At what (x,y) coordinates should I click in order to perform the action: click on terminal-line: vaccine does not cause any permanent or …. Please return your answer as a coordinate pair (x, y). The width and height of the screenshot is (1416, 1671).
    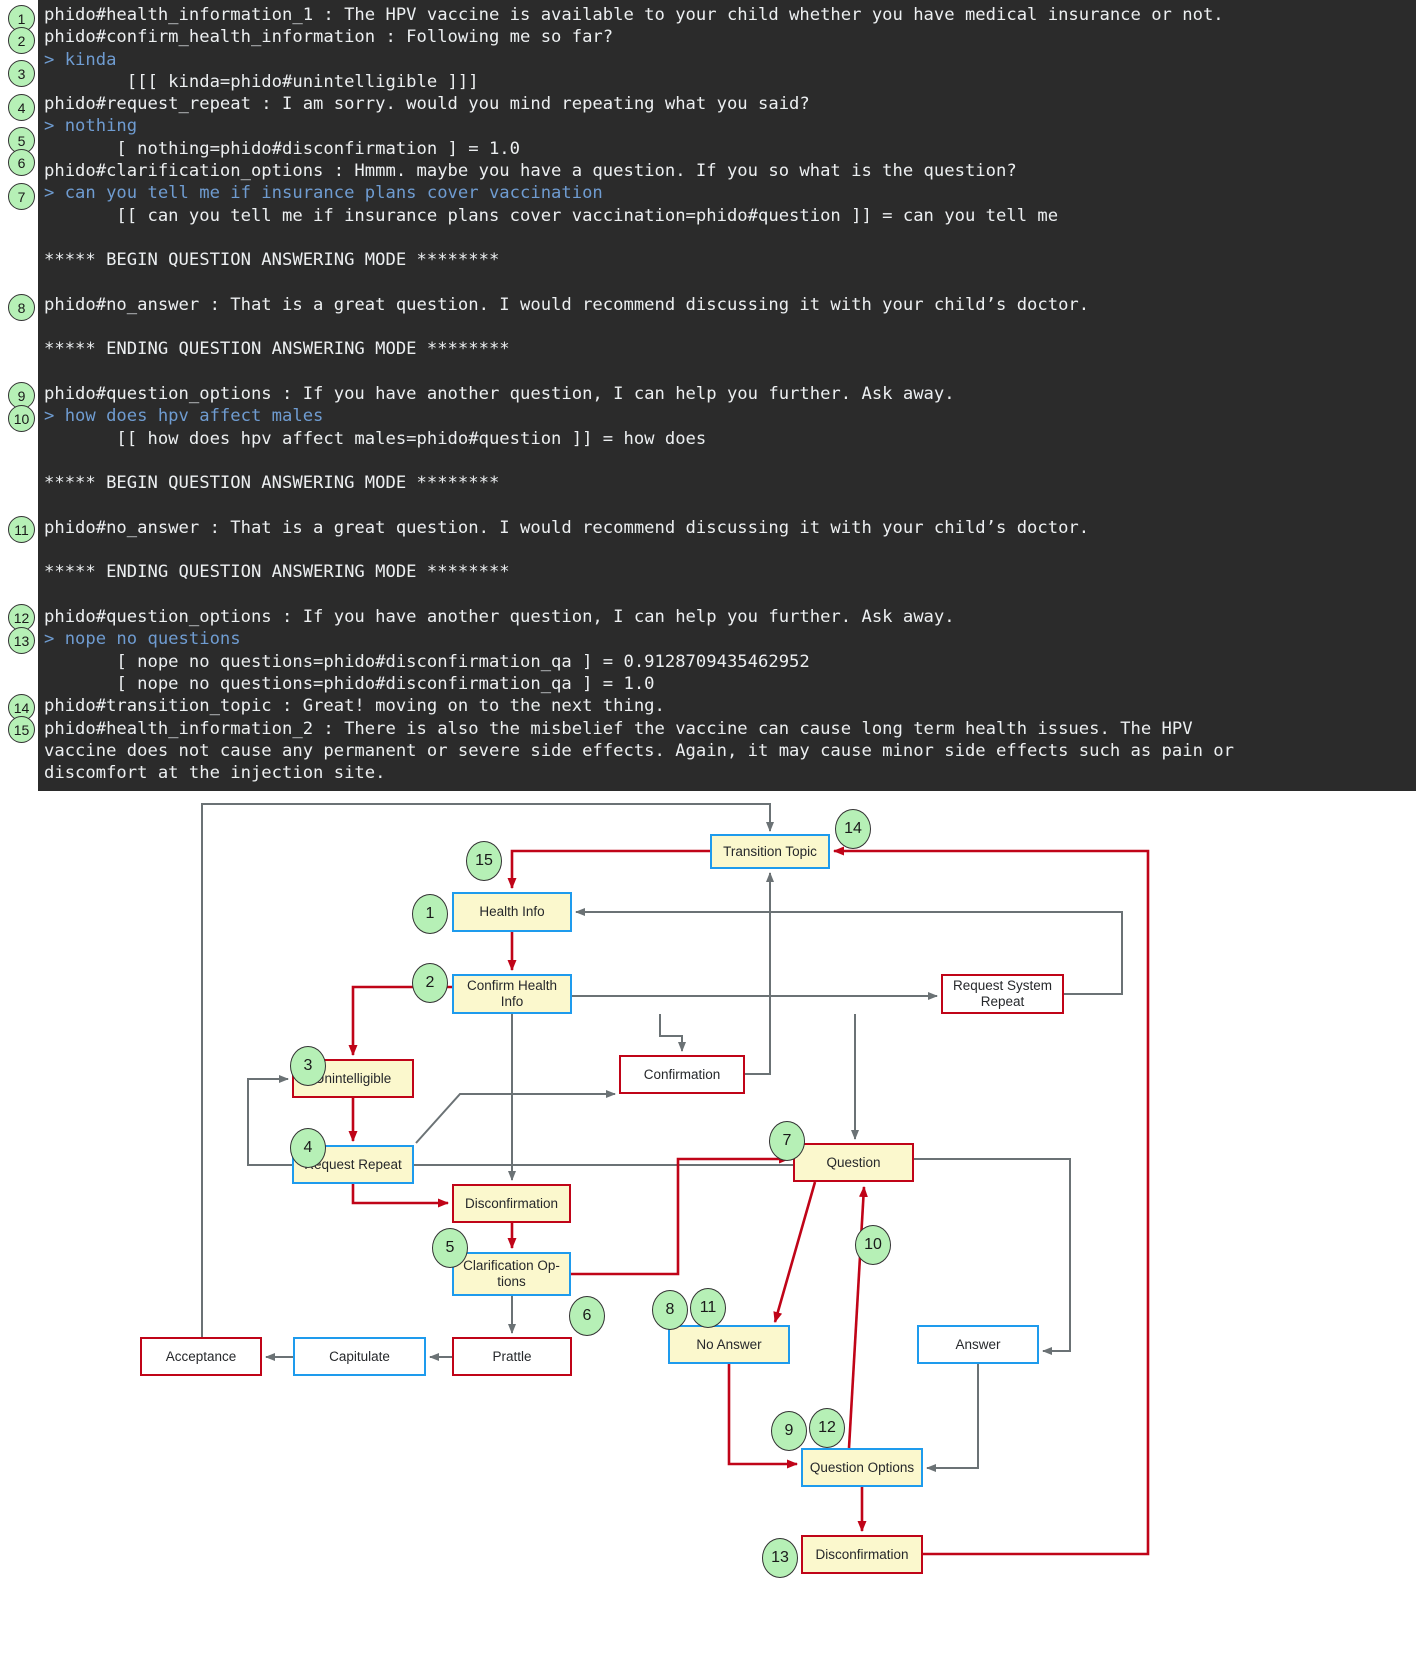
    Looking at the image, I should click on (639, 750).